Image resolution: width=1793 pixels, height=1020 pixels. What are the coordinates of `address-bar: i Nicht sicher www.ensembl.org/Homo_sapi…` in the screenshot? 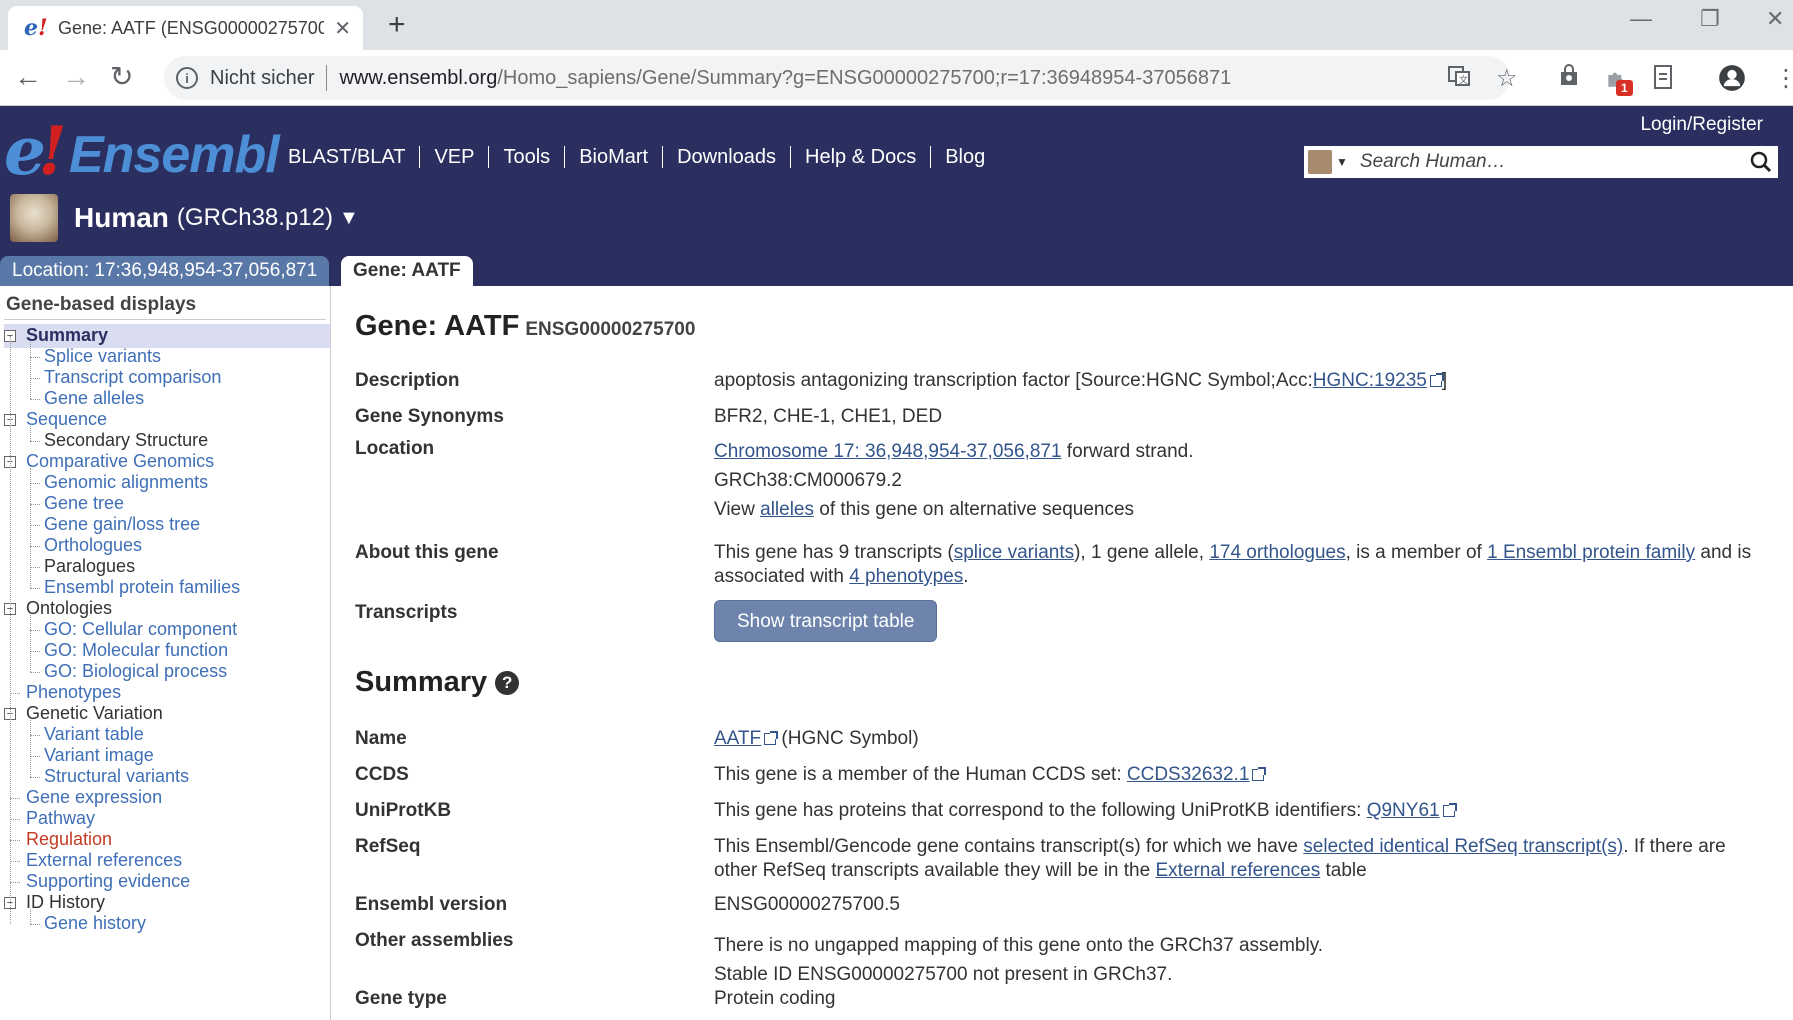 It's located at (837, 78).